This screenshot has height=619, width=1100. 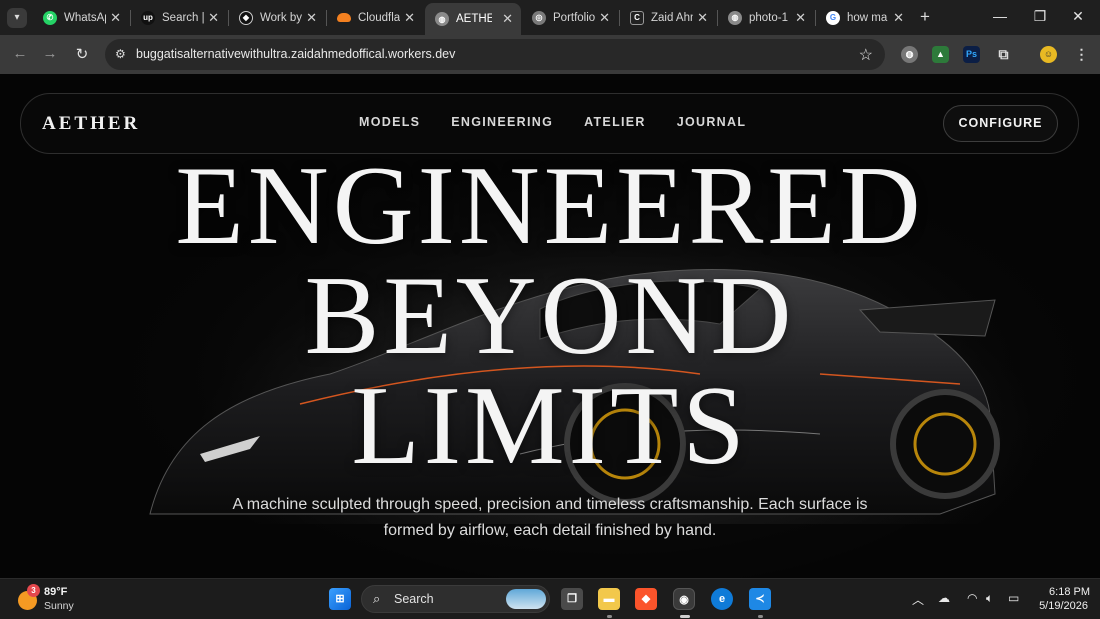 What do you see at coordinates (940, 54) in the screenshot?
I see `drive-extension-icon: ▲` at bounding box center [940, 54].